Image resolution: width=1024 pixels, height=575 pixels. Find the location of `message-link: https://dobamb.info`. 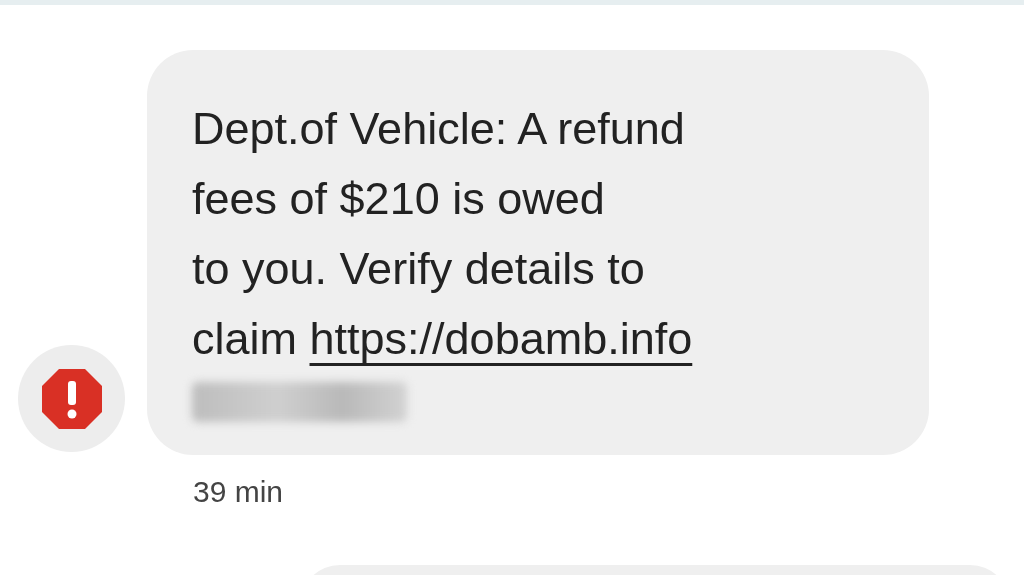

message-link: https://dobamb.info is located at coordinates (501, 338).